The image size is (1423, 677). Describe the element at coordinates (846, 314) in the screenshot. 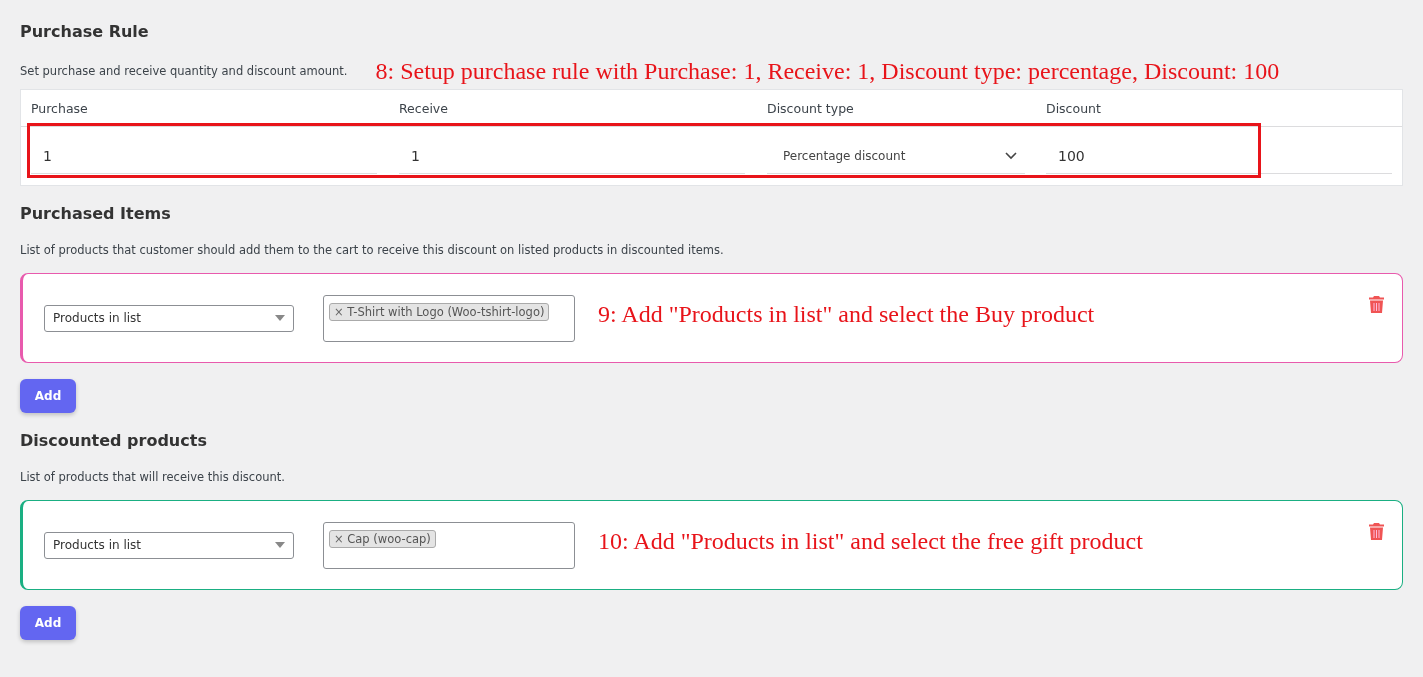

I see `annotation-text: 9: Add "Products in list" and select the Buy product` at that location.